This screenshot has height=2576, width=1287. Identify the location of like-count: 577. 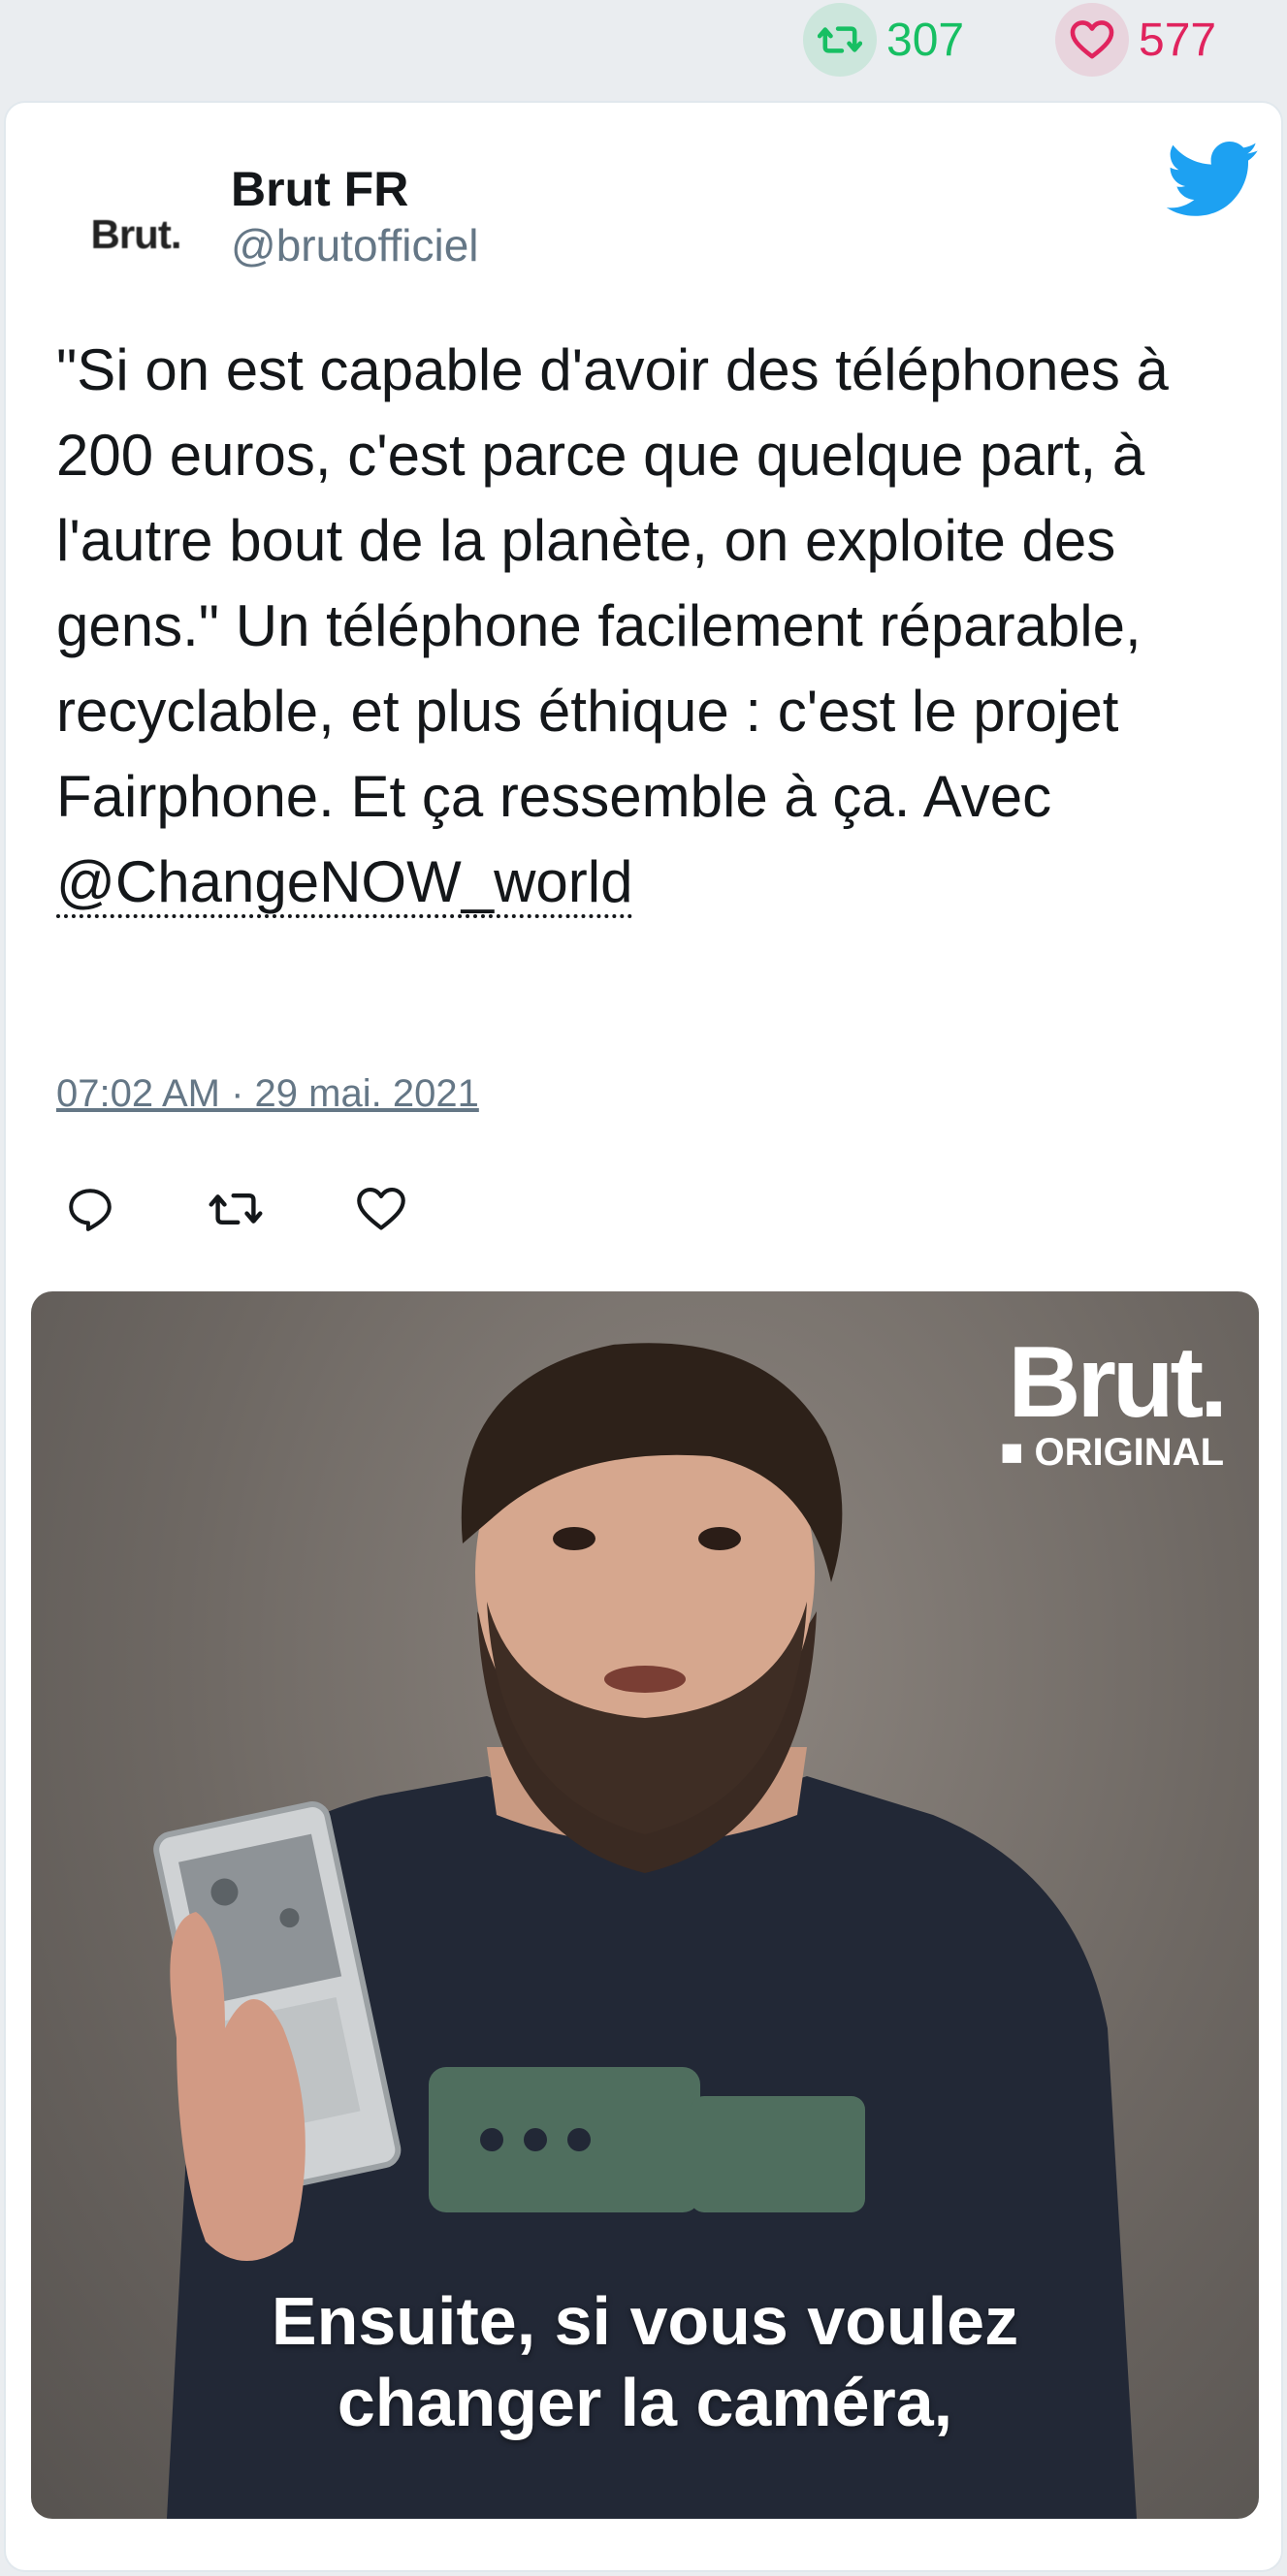
(1136, 40).